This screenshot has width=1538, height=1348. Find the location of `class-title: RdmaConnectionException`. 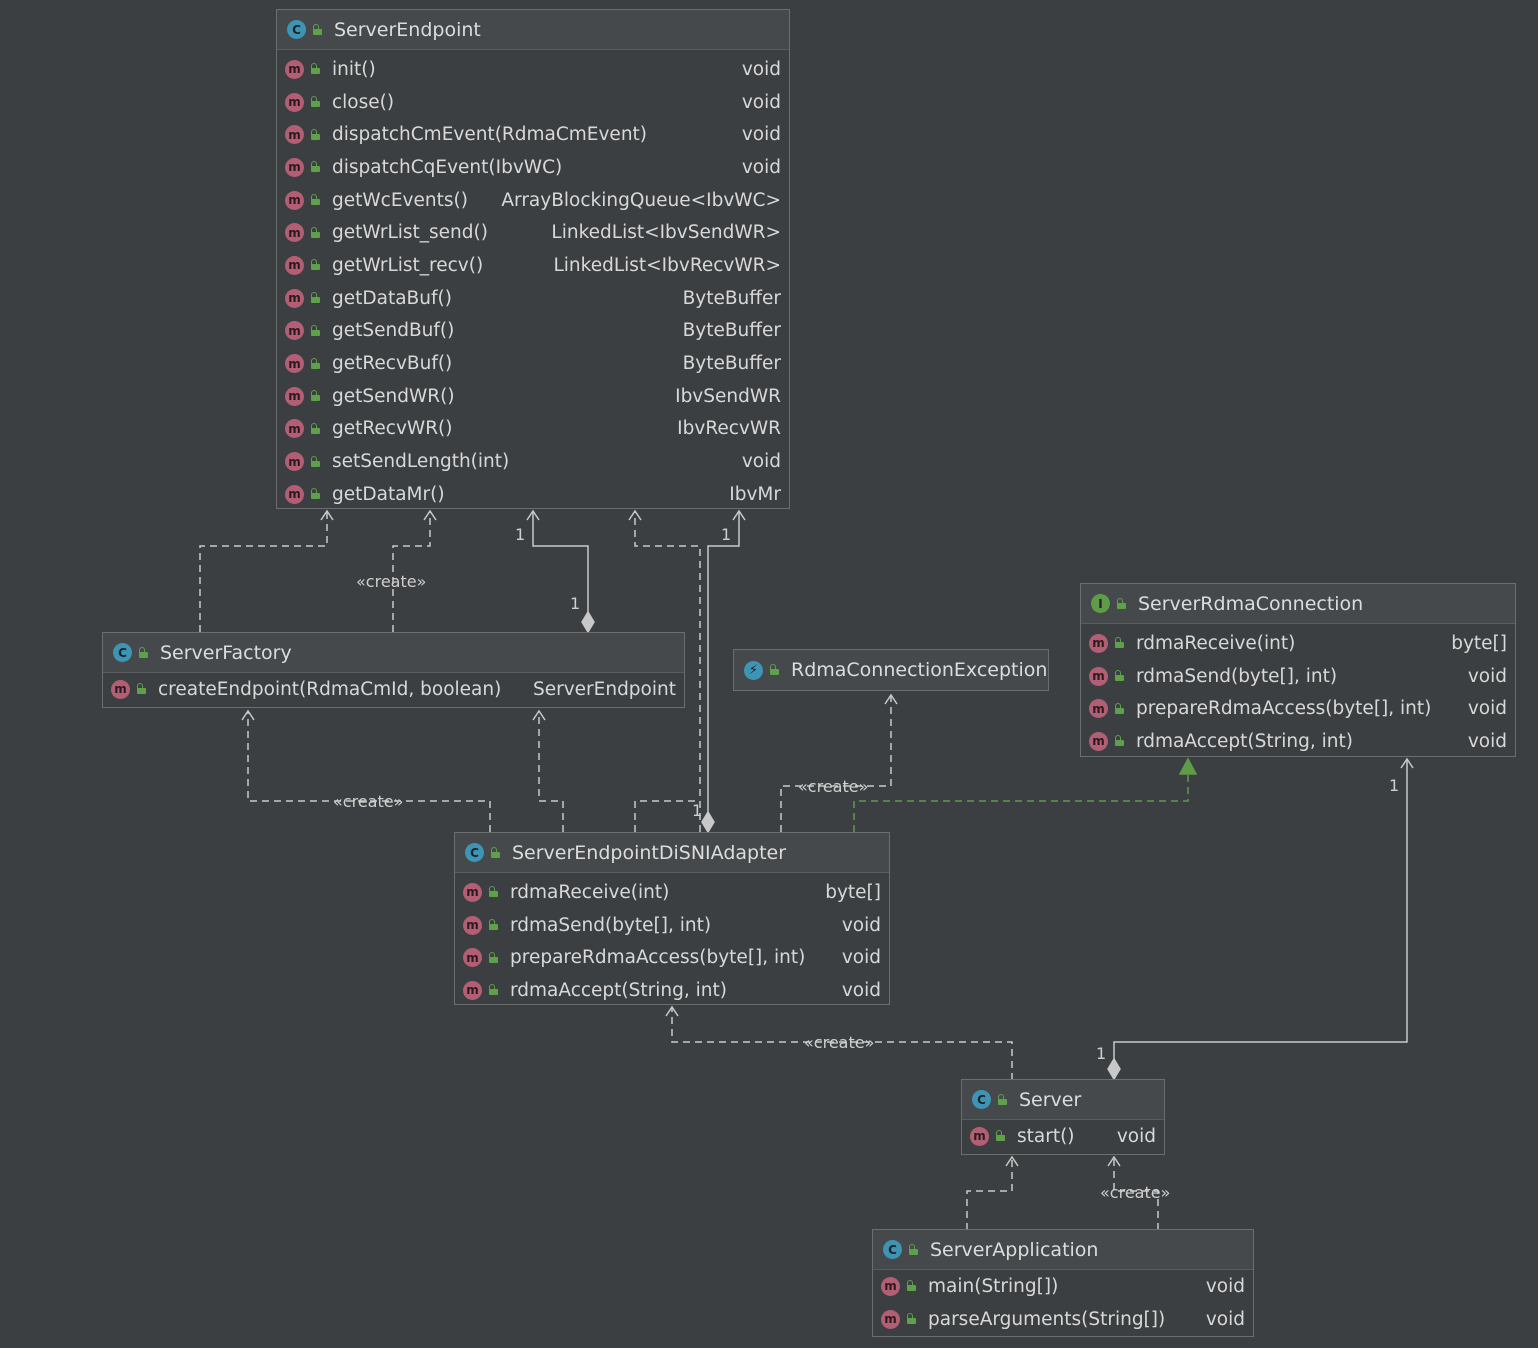

class-title: RdmaConnectionException is located at coordinates (919, 670).